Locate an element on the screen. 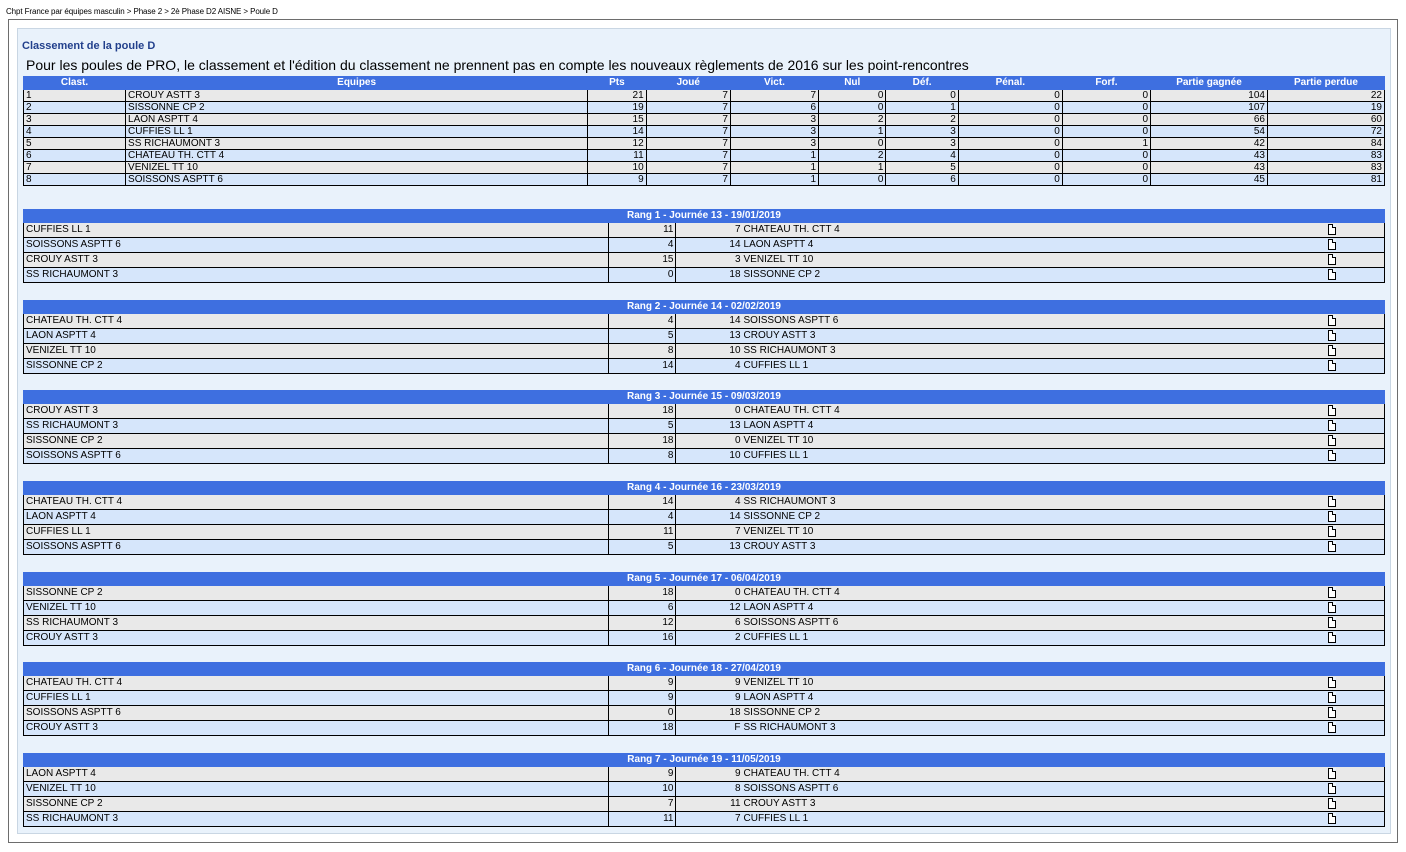  col-header-team: Equipes is located at coordinates (357, 83).